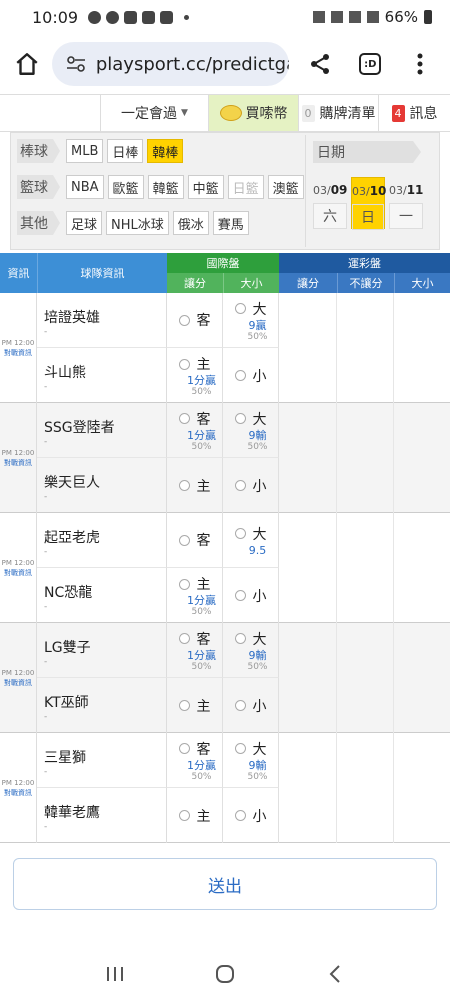 This screenshot has height=1000, width=450. I want to click on away-team: 三星獅 -, so click(102, 760).